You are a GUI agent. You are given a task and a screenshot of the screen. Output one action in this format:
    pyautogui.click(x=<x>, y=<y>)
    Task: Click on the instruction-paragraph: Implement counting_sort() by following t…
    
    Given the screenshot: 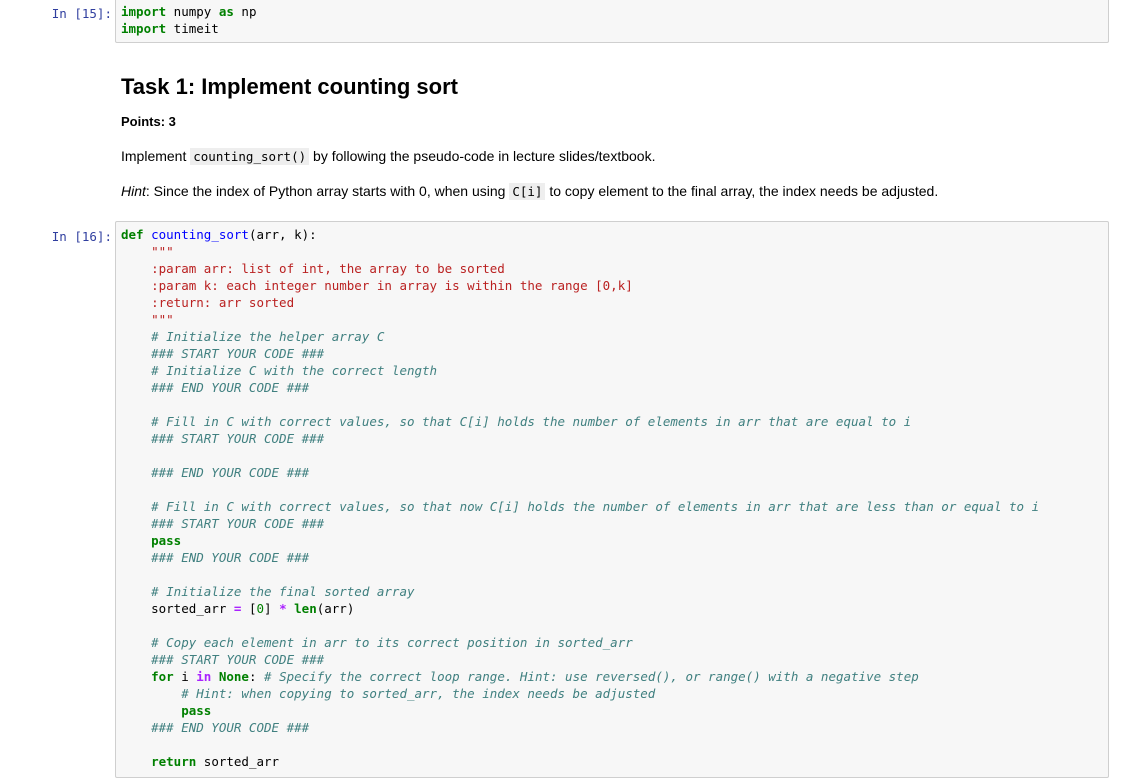 What is the action you would take?
    pyautogui.click(x=616, y=156)
    